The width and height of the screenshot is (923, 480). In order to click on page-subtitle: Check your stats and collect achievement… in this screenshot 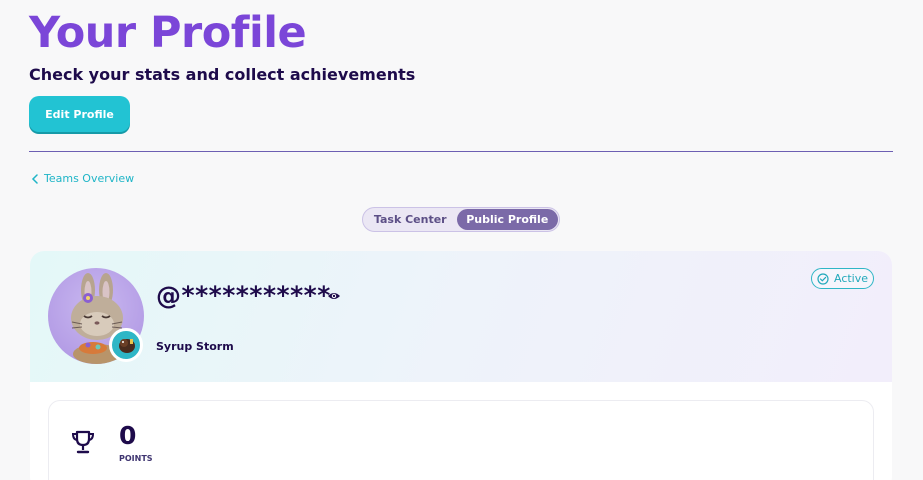, I will do `click(222, 74)`.